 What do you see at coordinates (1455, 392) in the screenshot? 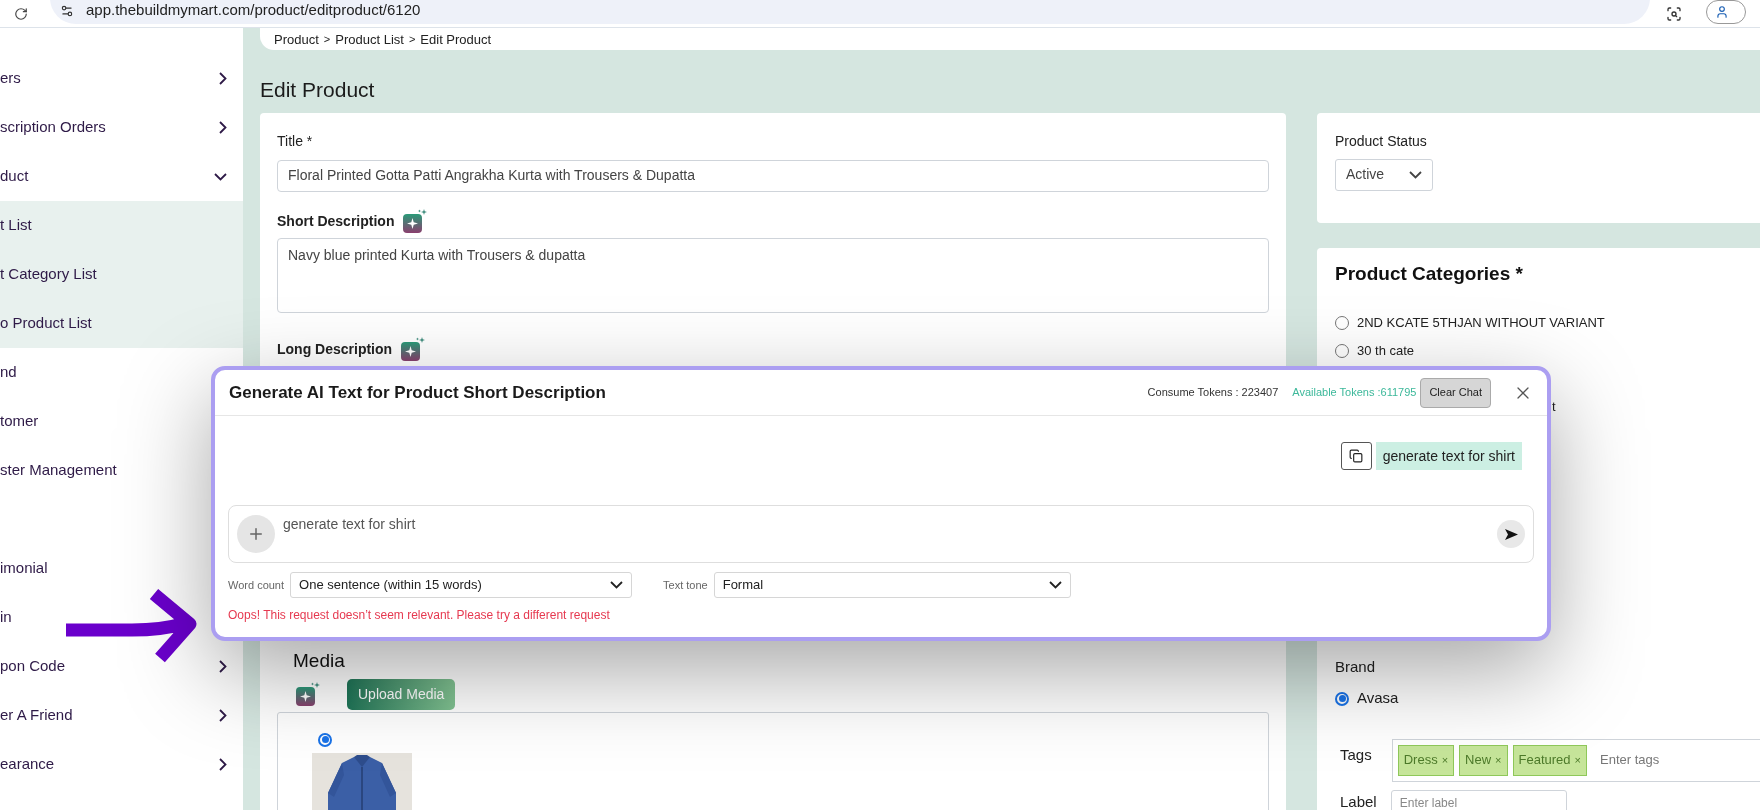
I see `clear-chat-button: Clear Chat` at bounding box center [1455, 392].